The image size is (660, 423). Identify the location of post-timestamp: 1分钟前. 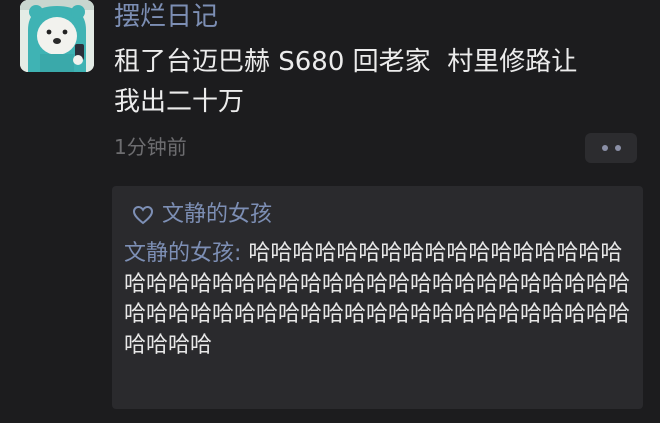
(150, 147).